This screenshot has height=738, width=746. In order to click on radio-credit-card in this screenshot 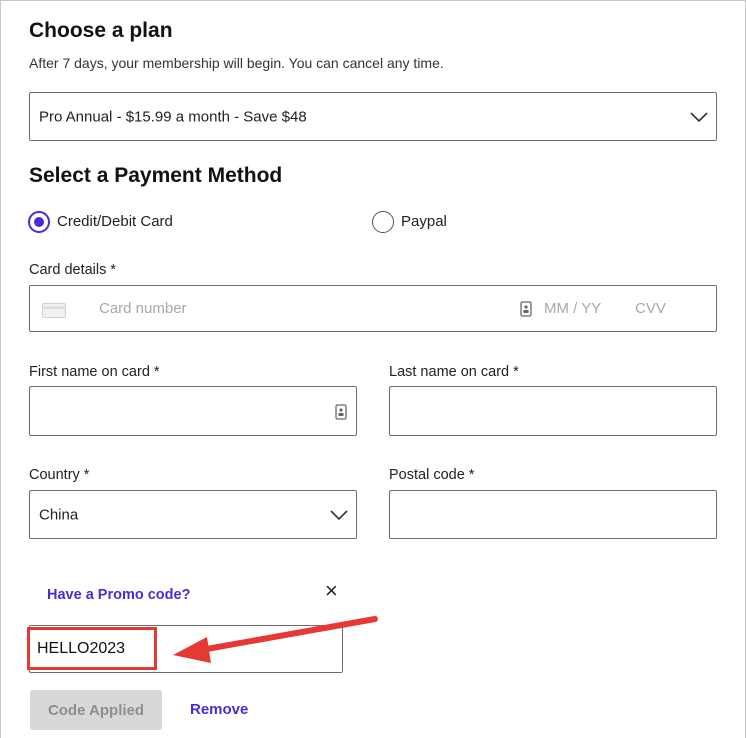, I will do `click(39, 222)`.